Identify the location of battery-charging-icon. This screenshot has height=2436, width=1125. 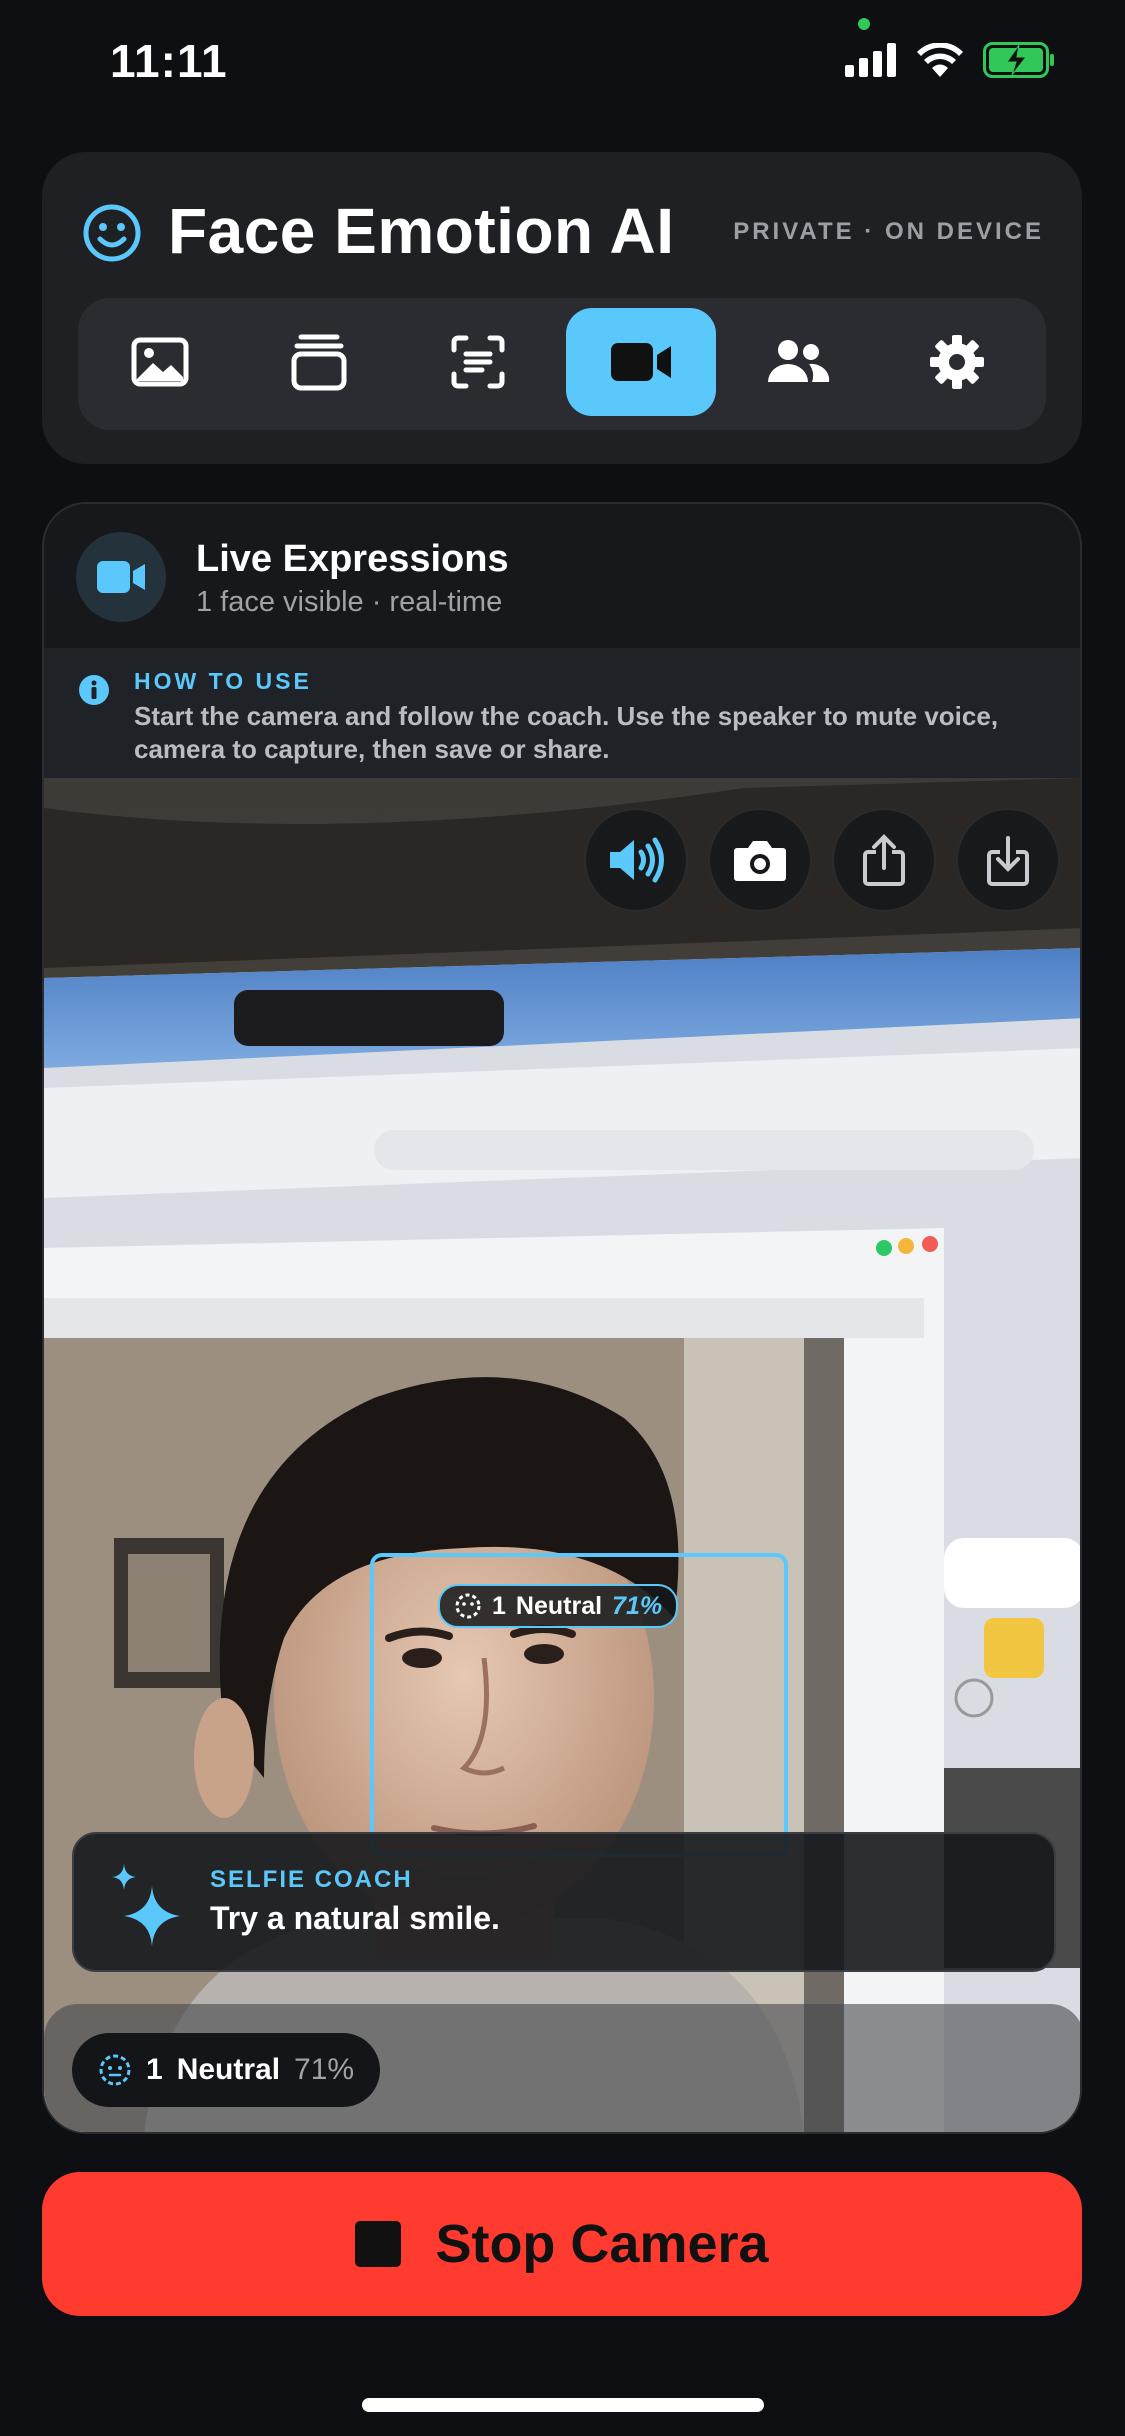
(1018, 60).